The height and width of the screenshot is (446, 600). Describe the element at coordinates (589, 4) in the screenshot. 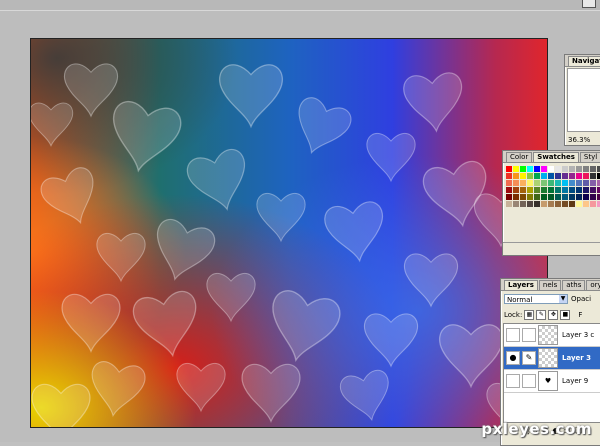

I see `close-icon` at that location.